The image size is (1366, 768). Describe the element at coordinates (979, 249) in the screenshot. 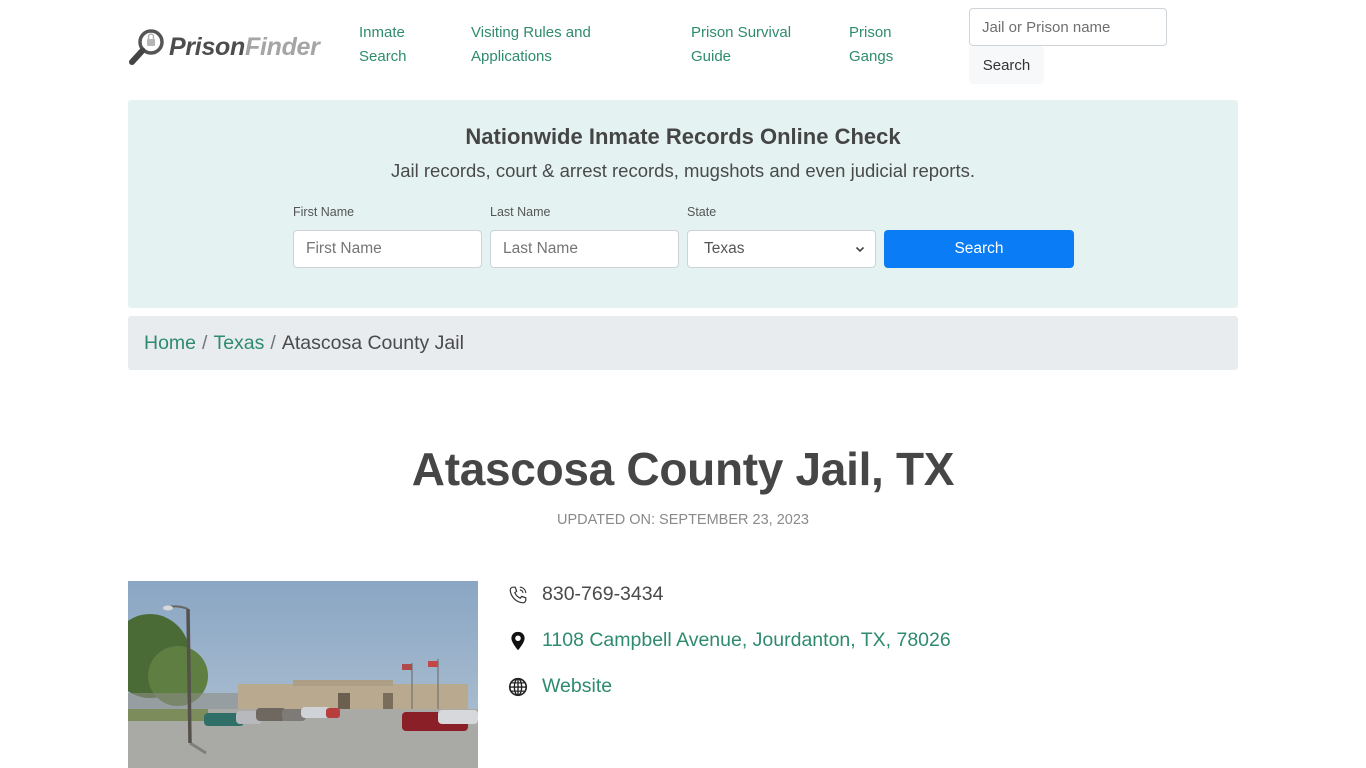

I see `inmate-search-button: Search` at that location.